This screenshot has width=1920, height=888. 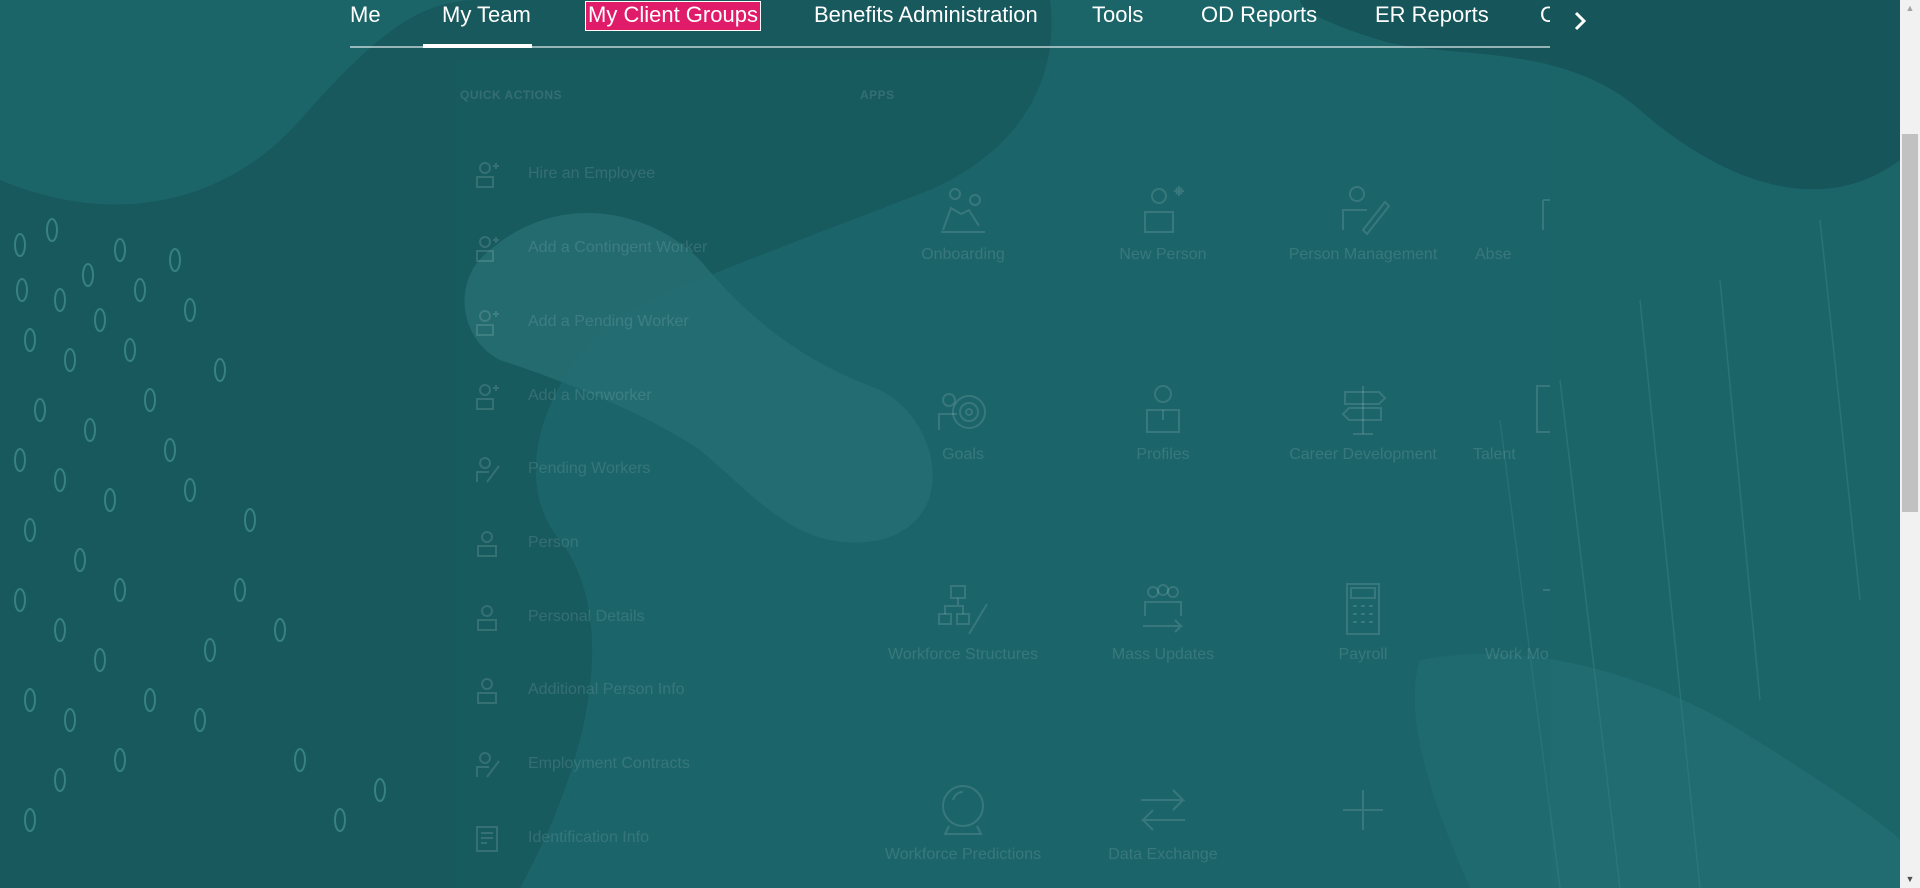 What do you see at coordinates (1163, 810) in the screenshot?
I see `exchange-icon` at bounding box center [1163, 810].